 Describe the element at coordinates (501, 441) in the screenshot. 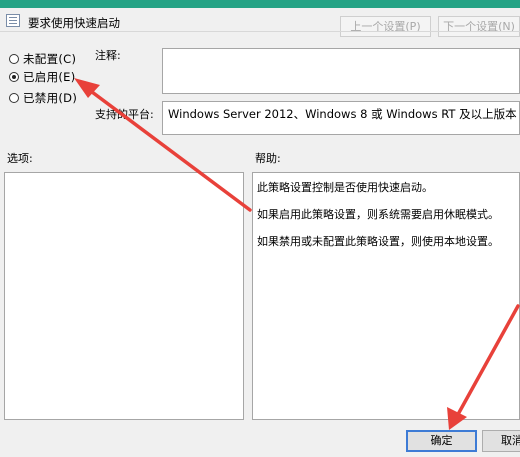

I see `cancel-button: 取消` at that location.